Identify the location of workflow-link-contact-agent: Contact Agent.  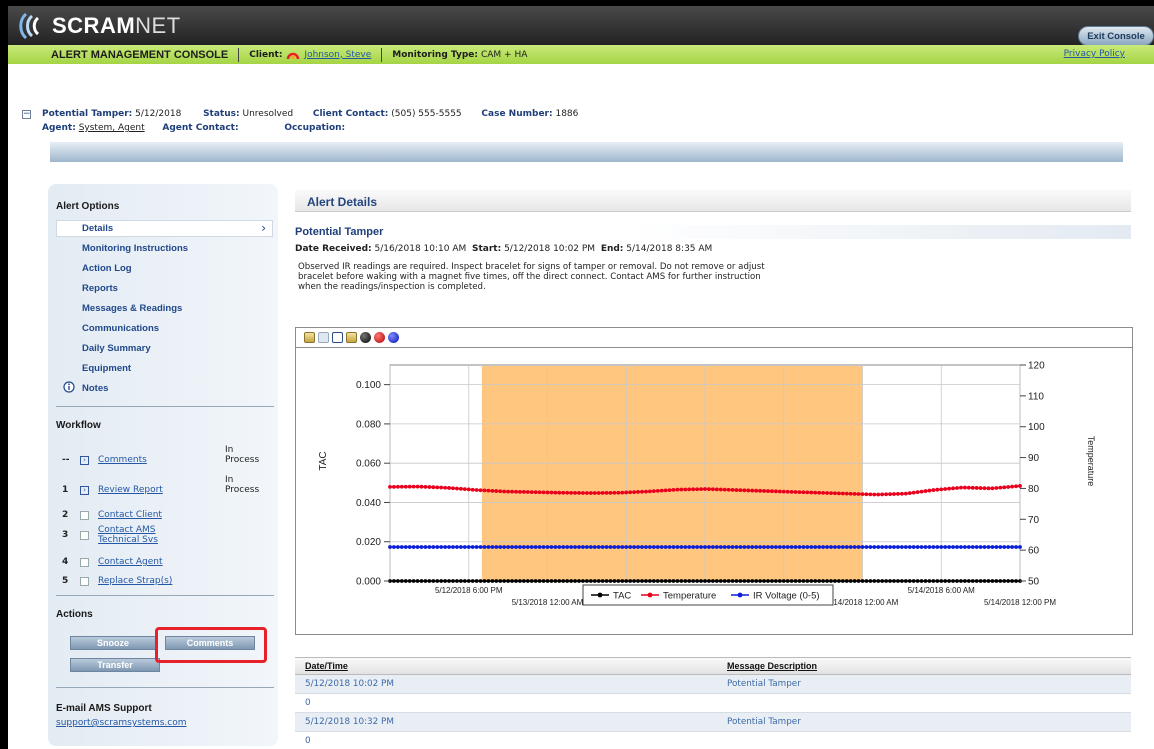
(130, 562).